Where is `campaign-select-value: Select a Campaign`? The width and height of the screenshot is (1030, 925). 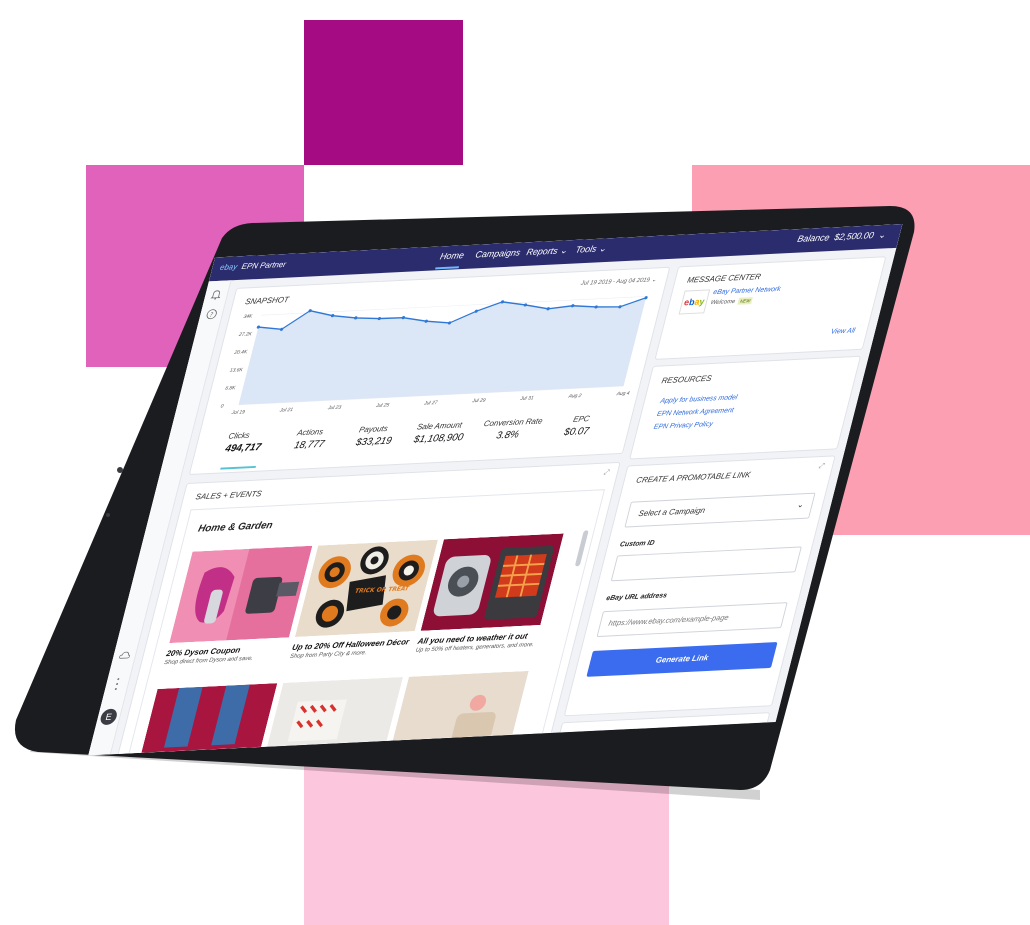 campaign-select-value: Select a Campaign is located at coordinates (672, 512).